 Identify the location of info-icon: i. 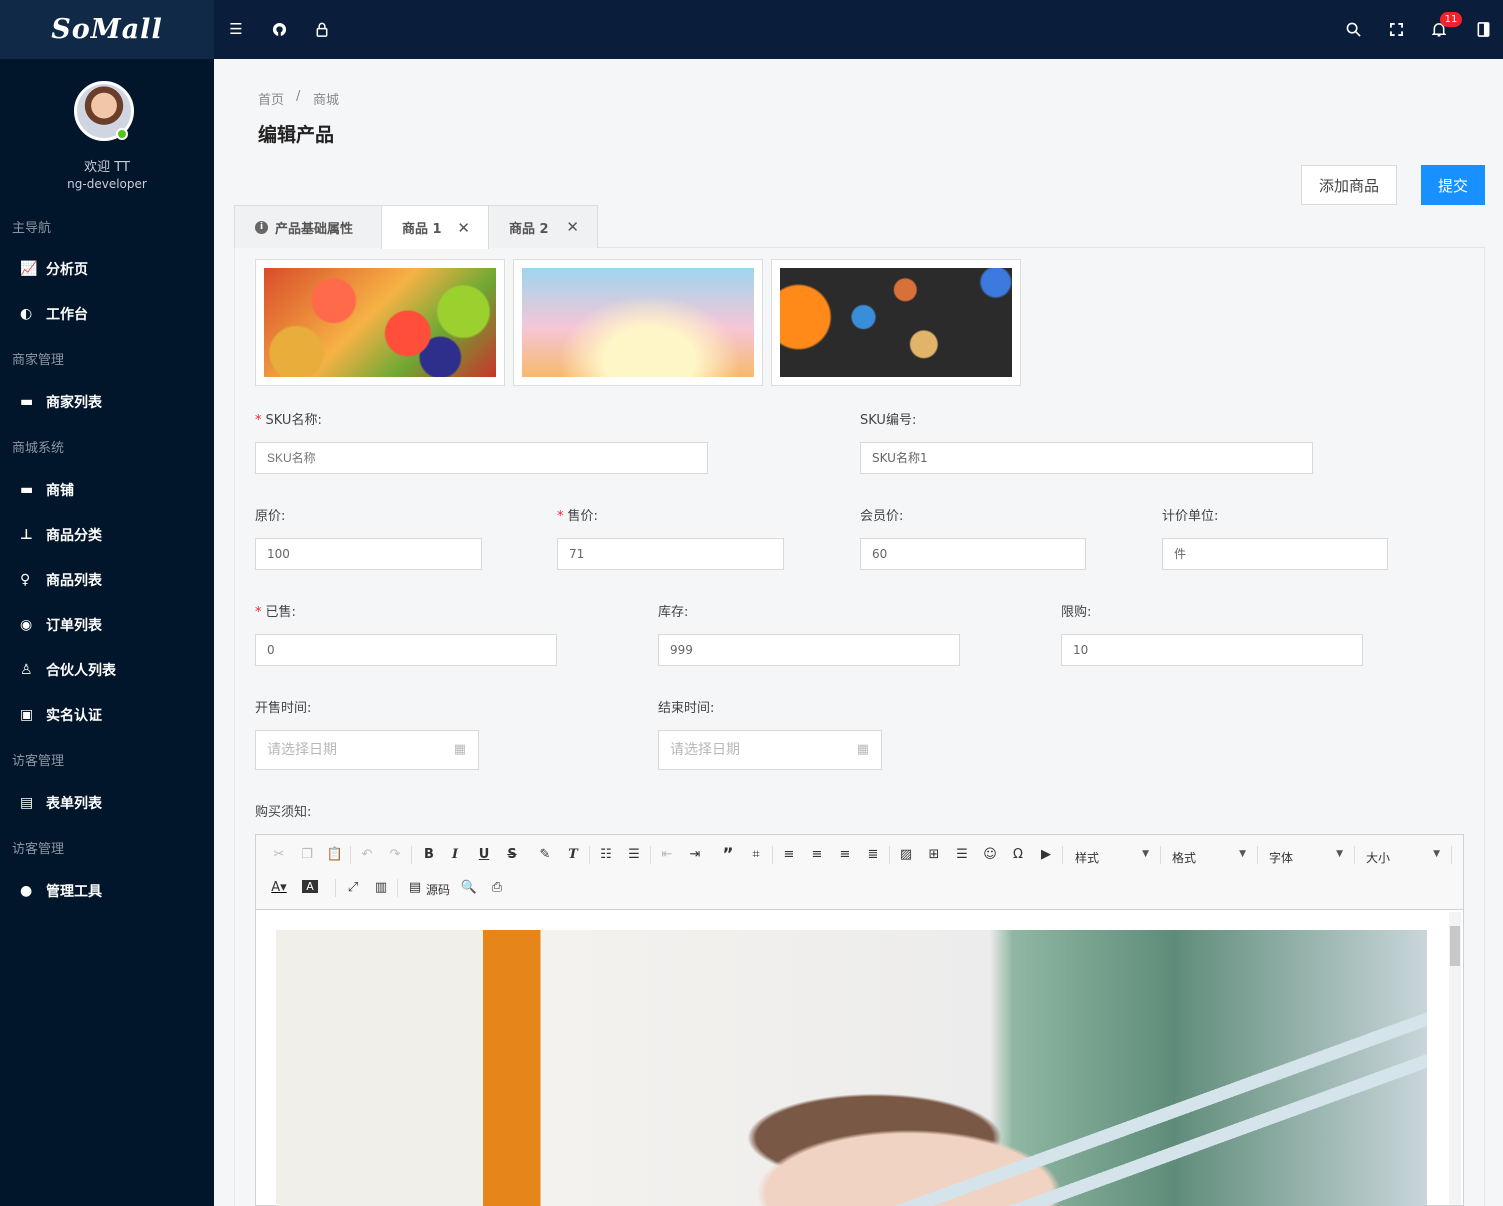
(261, 227).